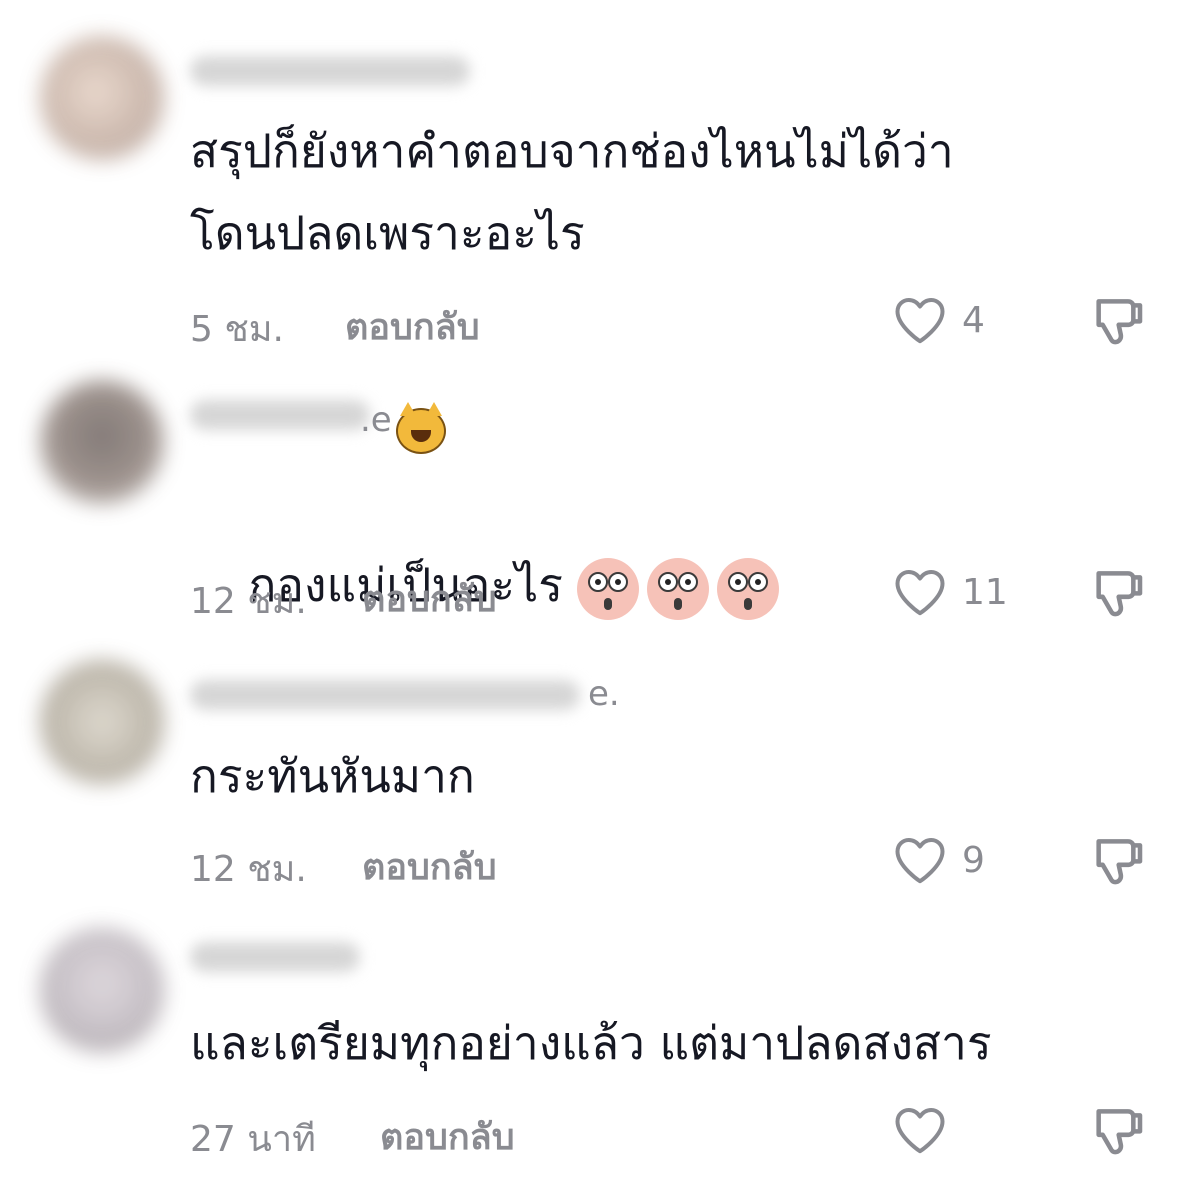  What do you see at coordinates (973, 320) in the screenshot?
I see `like-count: 4` at bounding box center [973, 320].